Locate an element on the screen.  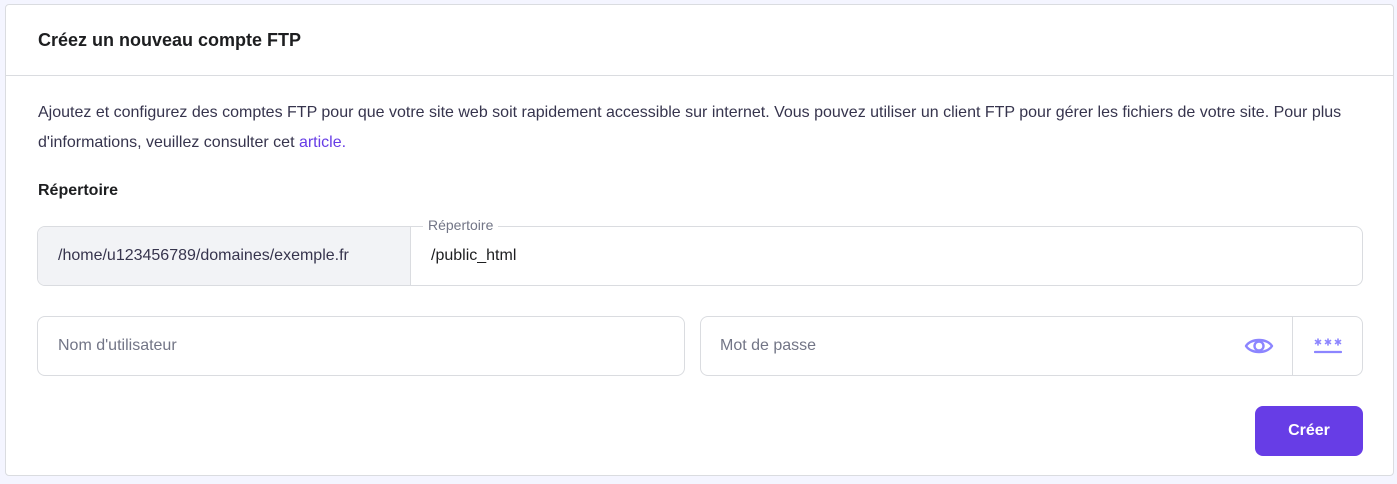
directory-prefix: /home/u123456789/domaines/exemple.fr is located at coordinates (224, 256).